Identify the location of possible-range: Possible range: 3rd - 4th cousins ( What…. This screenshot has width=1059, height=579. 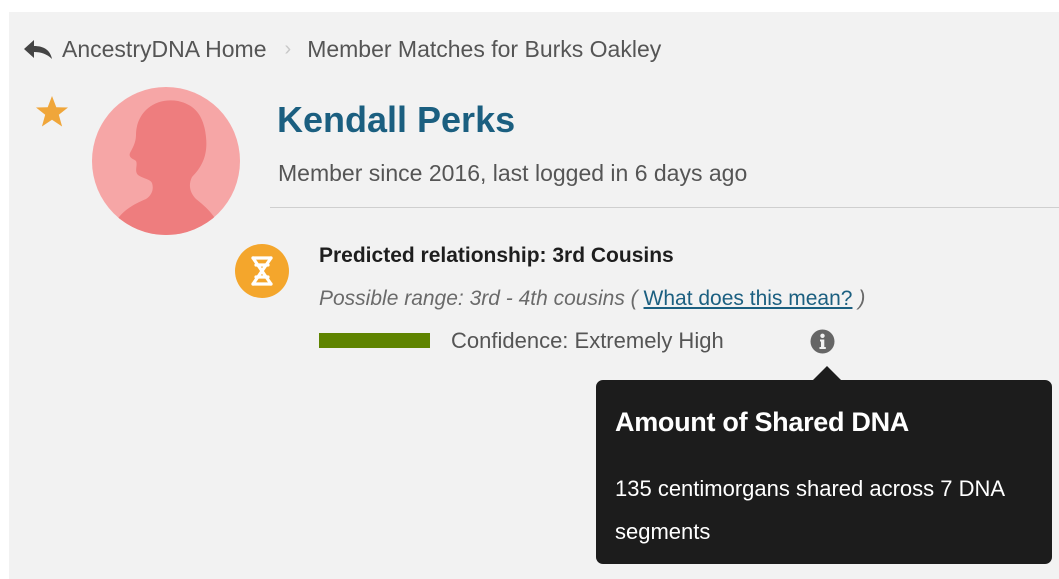
(592, 299).